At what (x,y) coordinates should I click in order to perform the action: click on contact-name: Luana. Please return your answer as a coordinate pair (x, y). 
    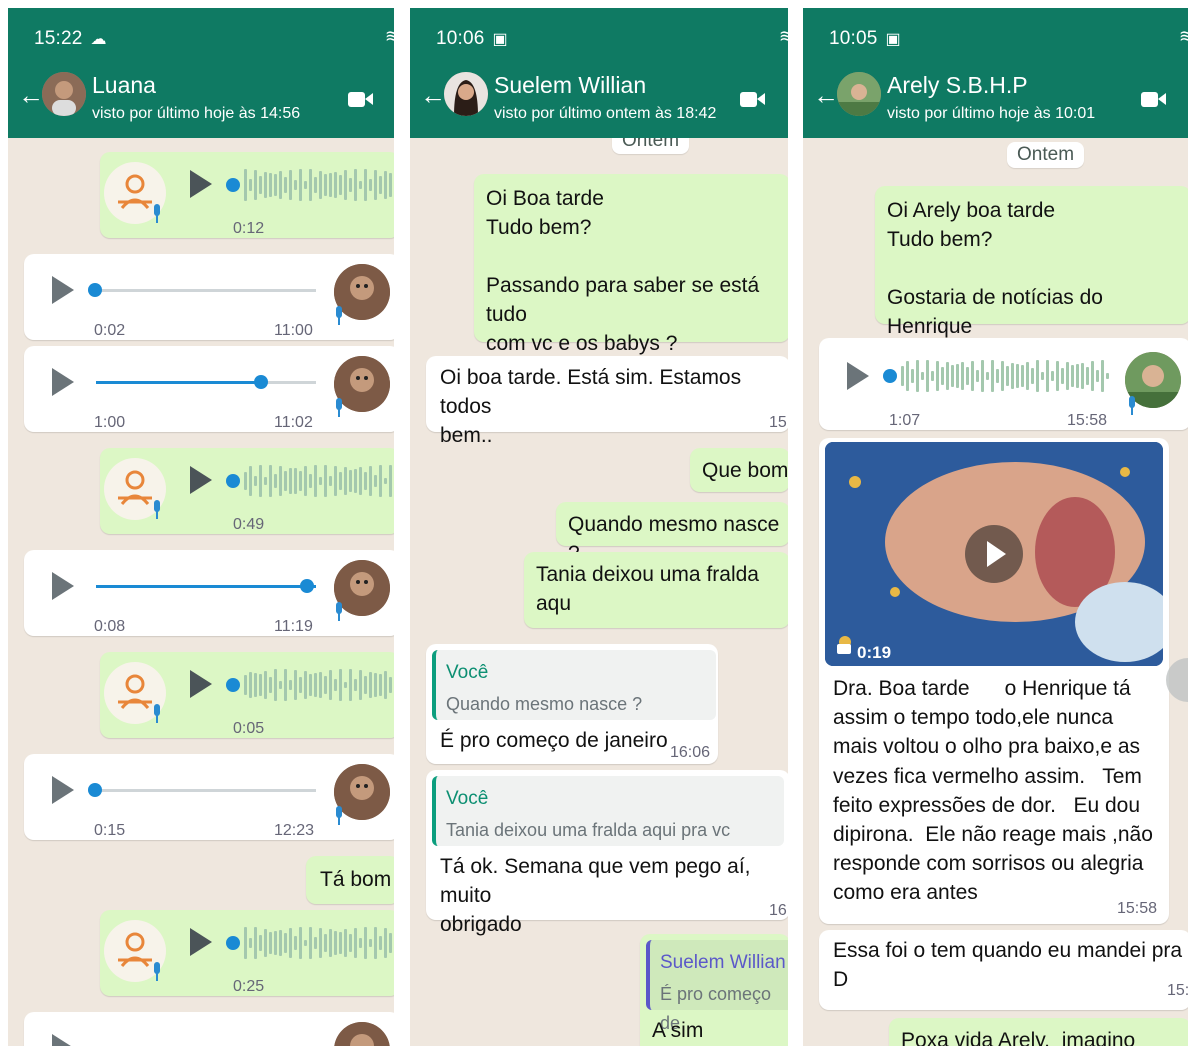
    Looking at the image, I should click on (124, 85).